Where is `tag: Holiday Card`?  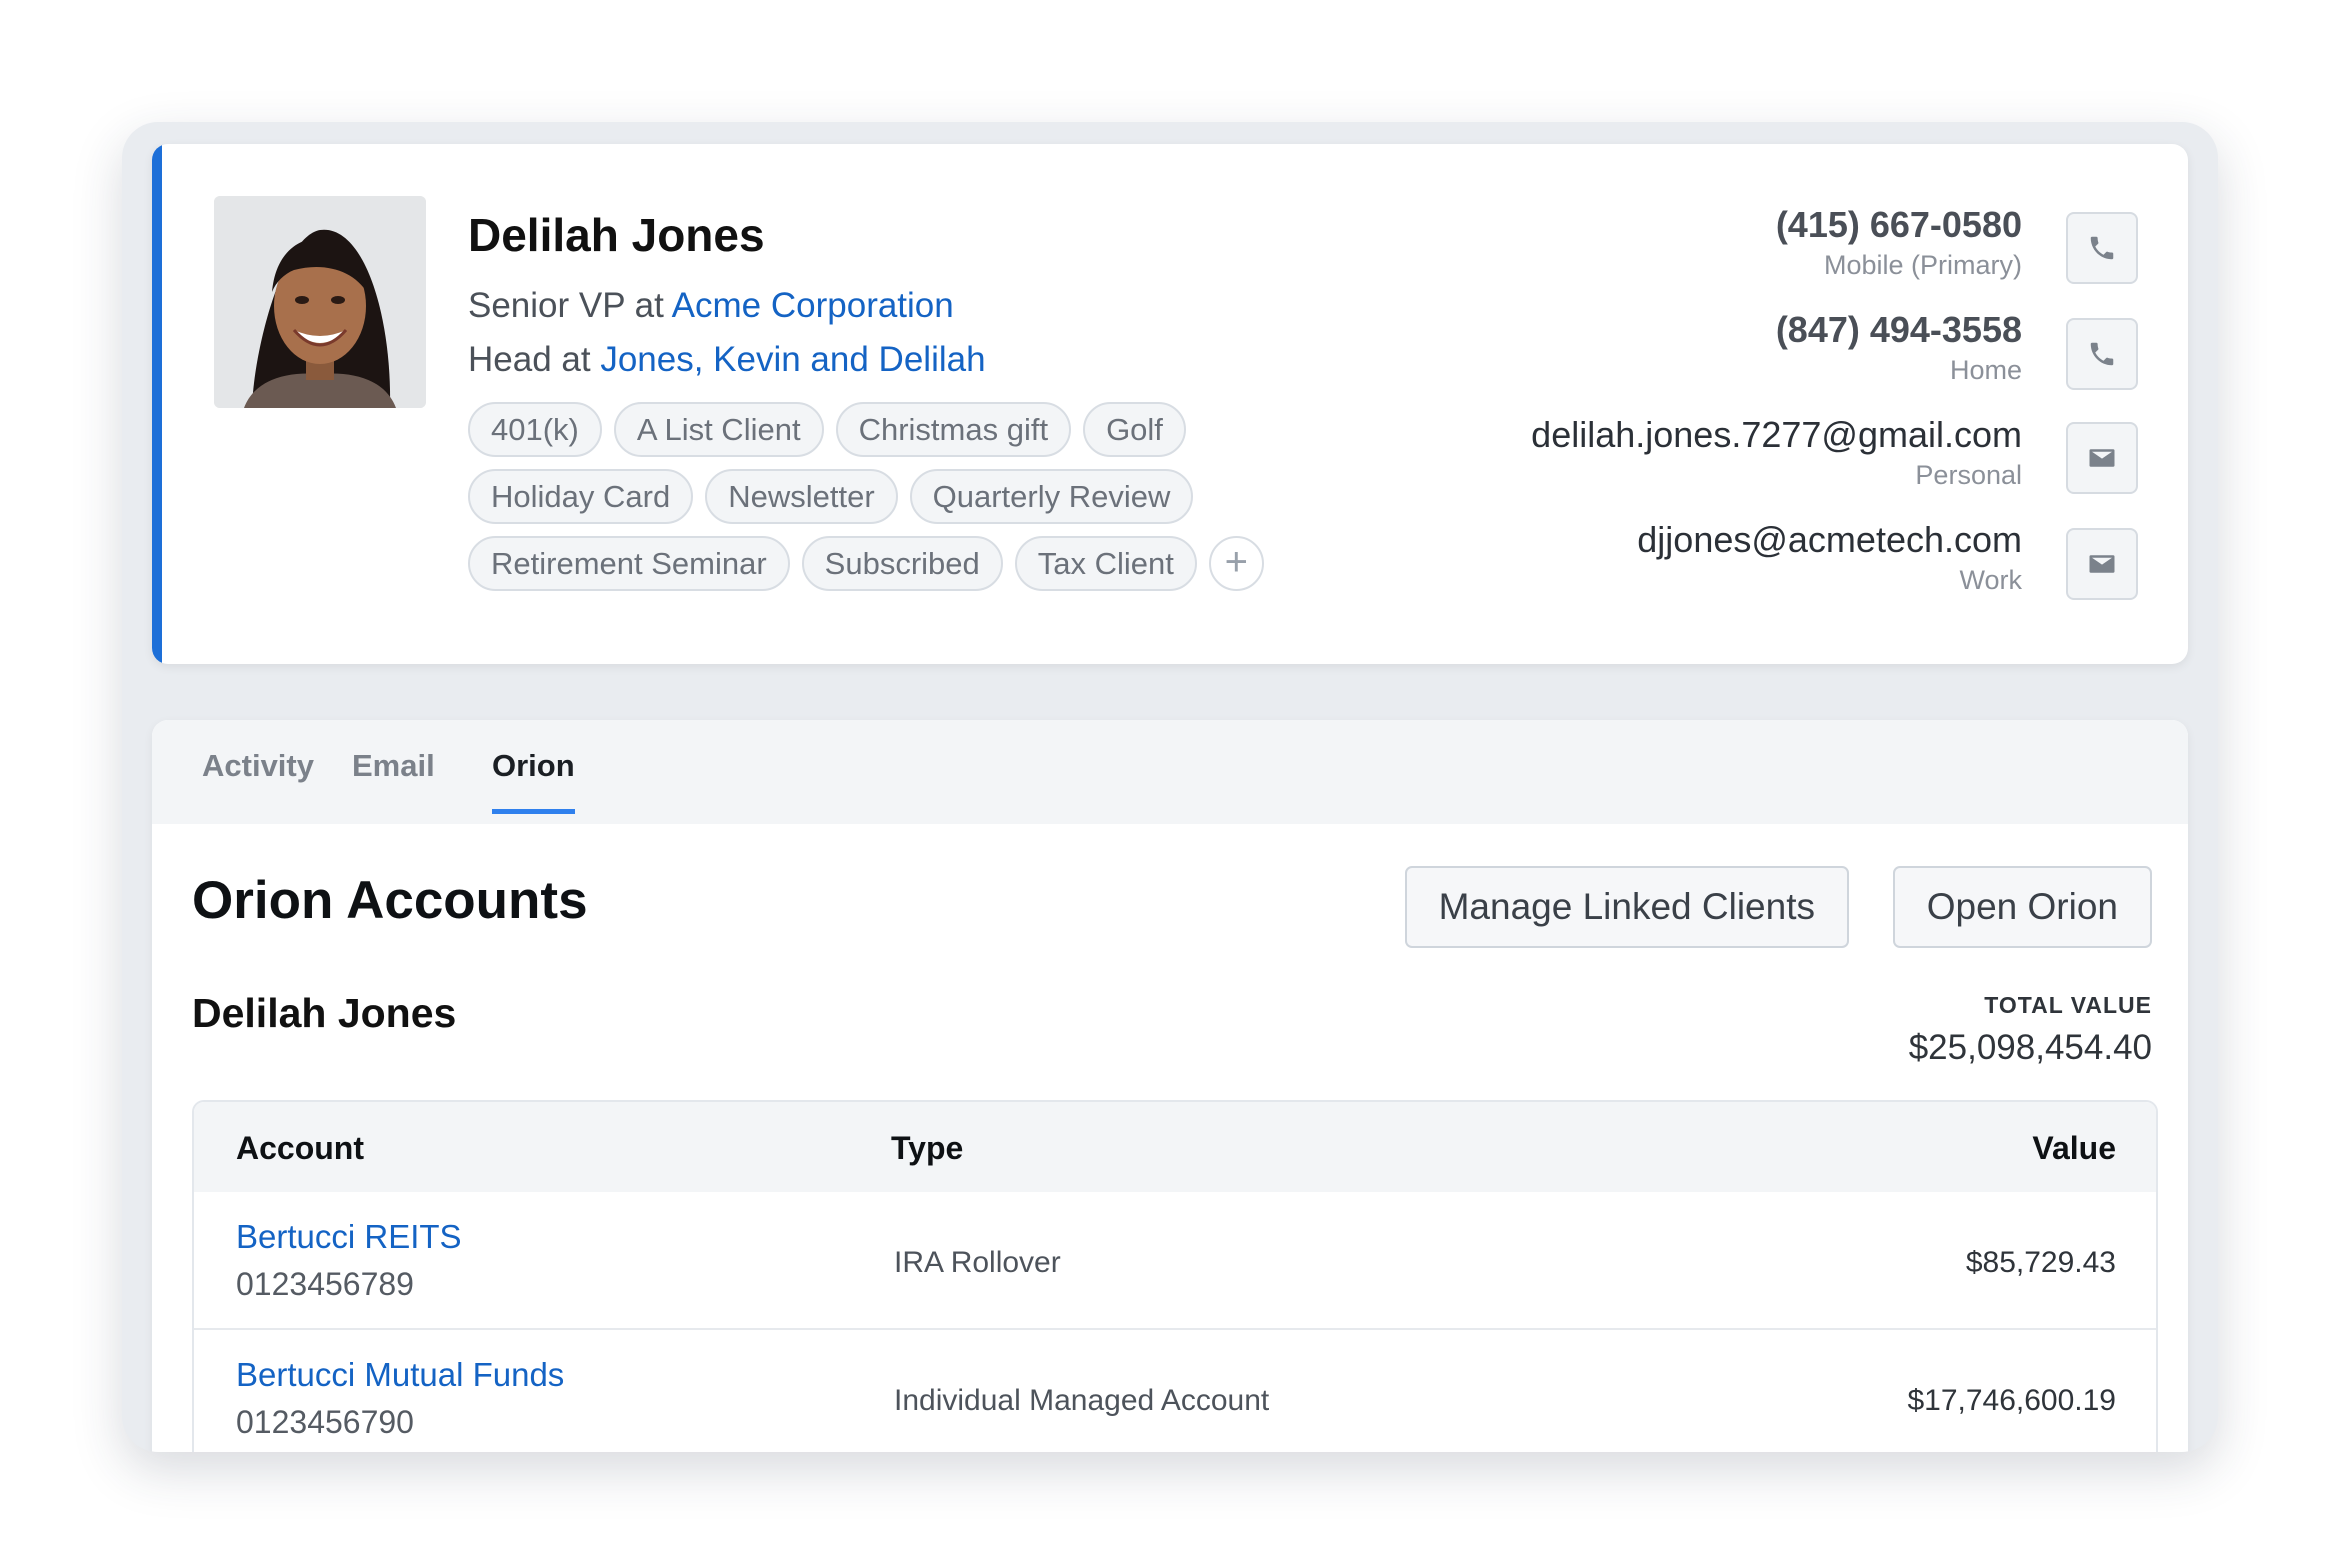
tag: Holiday Card is located at coordinates (581, 496).